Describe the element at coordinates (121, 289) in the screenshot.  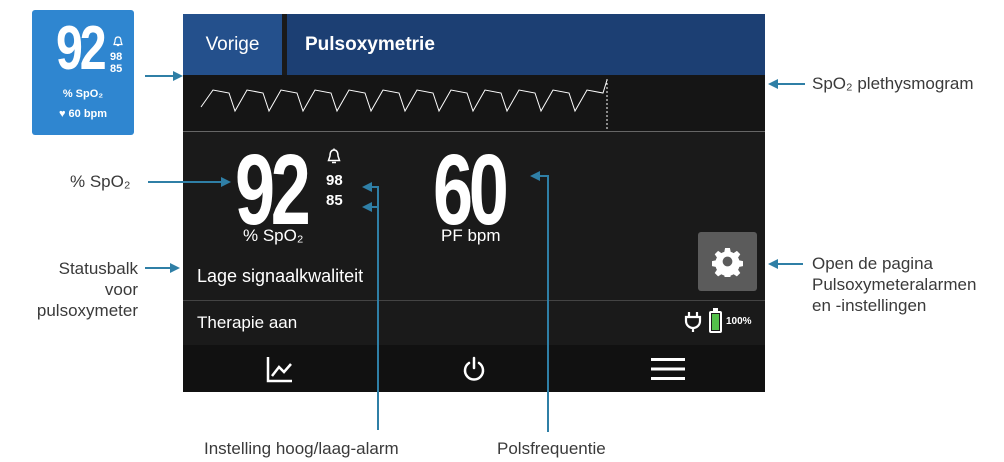
I see `annotation-statusbar-line2: voor` at that location.